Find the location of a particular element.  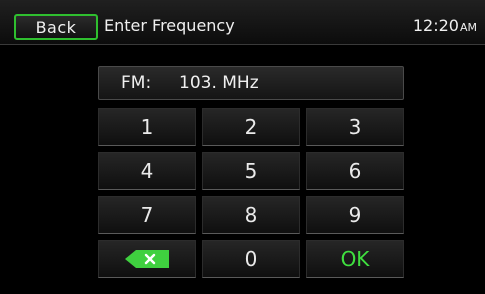

key-8: 8 is located at coordinates (251, 215).